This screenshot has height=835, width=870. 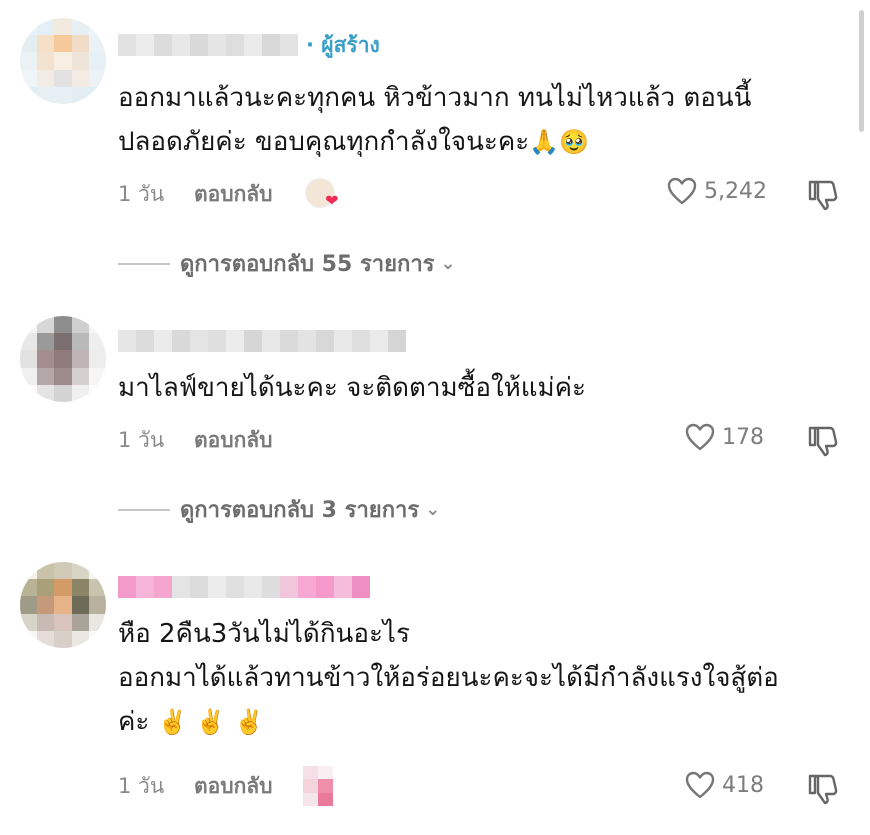 What do you see at coordinates (300, 510) in the screenshot?
I see `view-replies-label: ดูการตอบกลับ 3 รายการ` at bounding box center [300, 510].